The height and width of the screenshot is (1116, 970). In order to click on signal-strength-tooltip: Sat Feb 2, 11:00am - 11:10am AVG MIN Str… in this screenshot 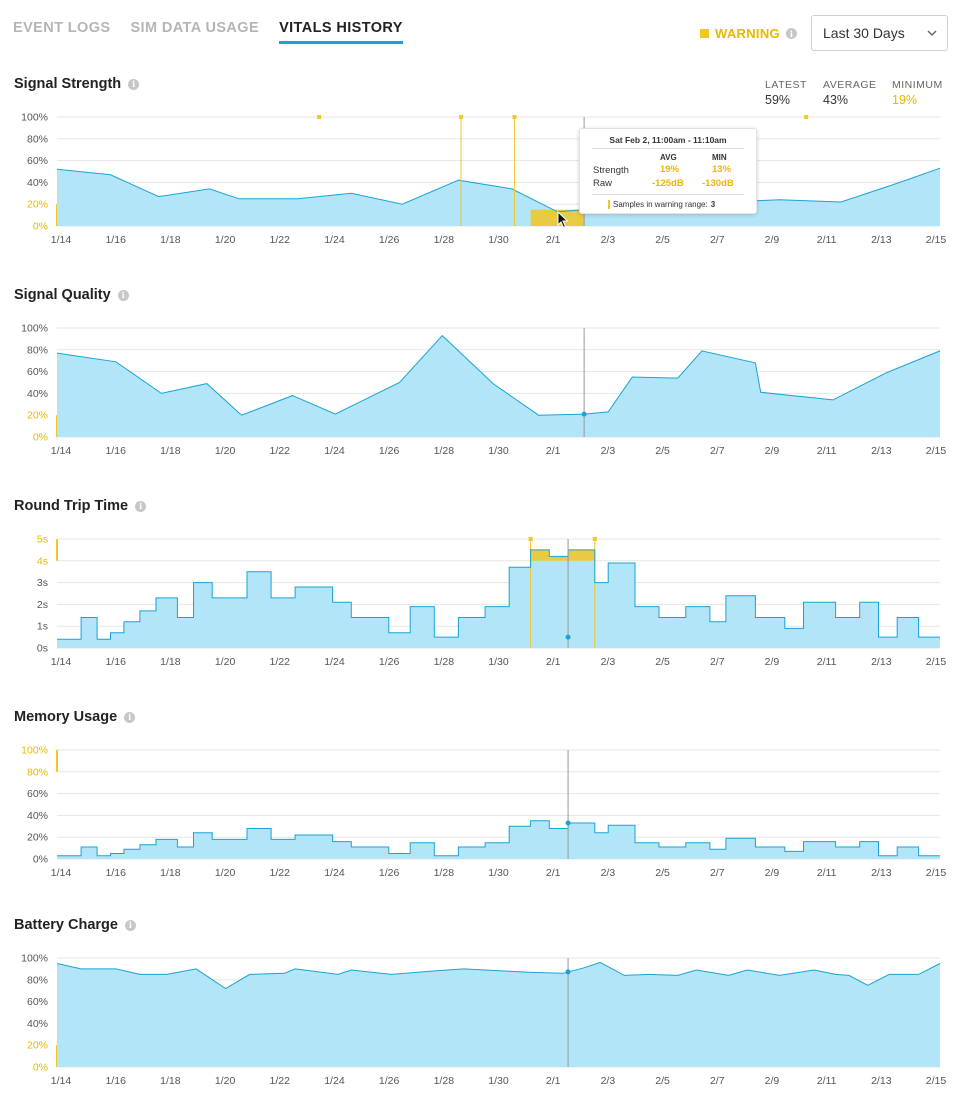, I will do `click(668, 171)`.